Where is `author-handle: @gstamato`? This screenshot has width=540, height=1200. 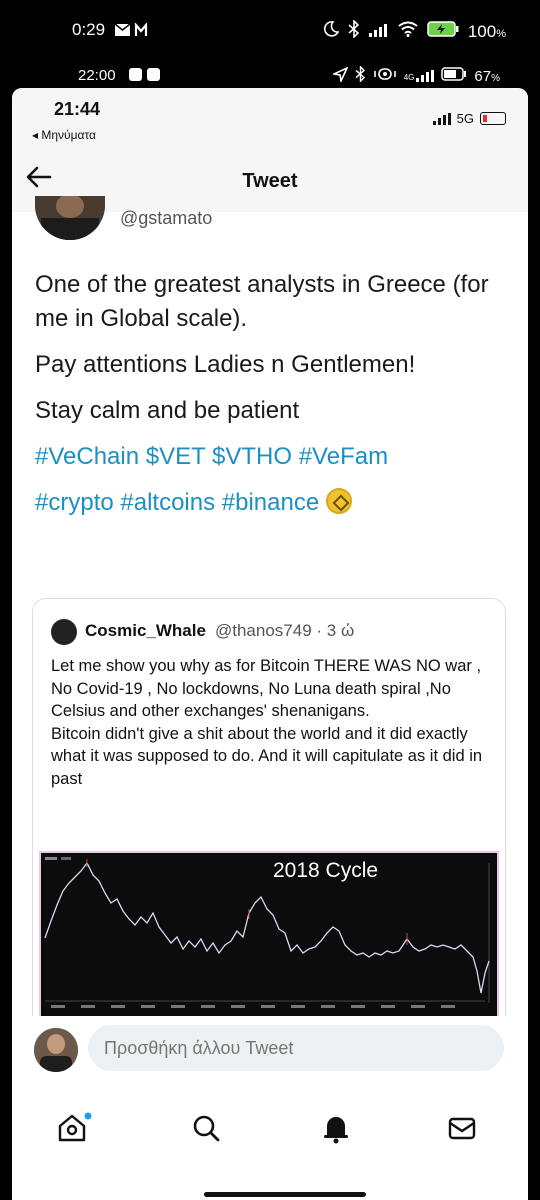 author-handle: @gstamato is located at coordinates (166, 218).